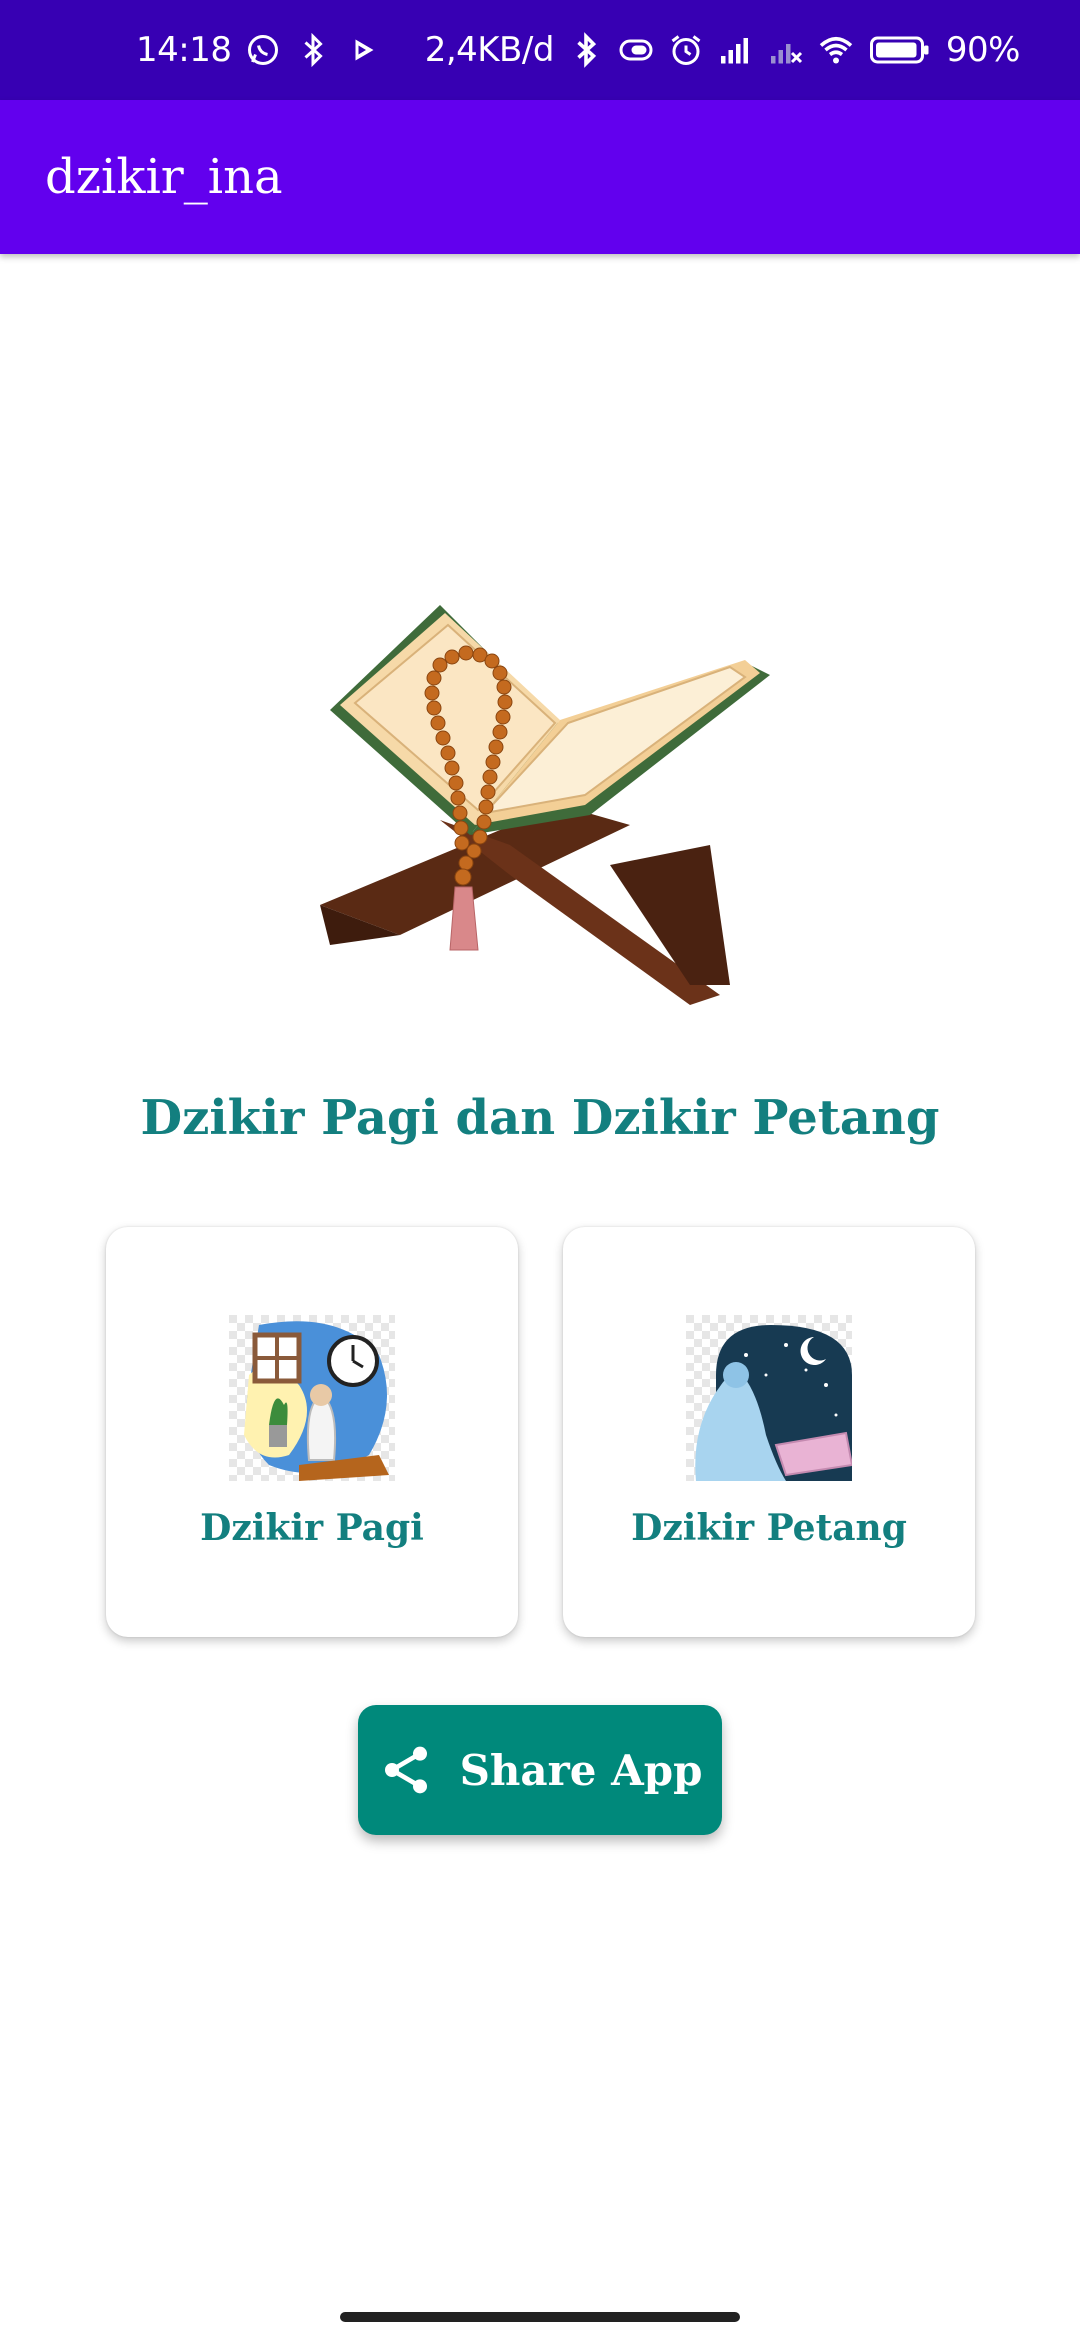  Describe the element at coordinates (540, 810) in the screenshot. I see `quran-stand-image` at that location.